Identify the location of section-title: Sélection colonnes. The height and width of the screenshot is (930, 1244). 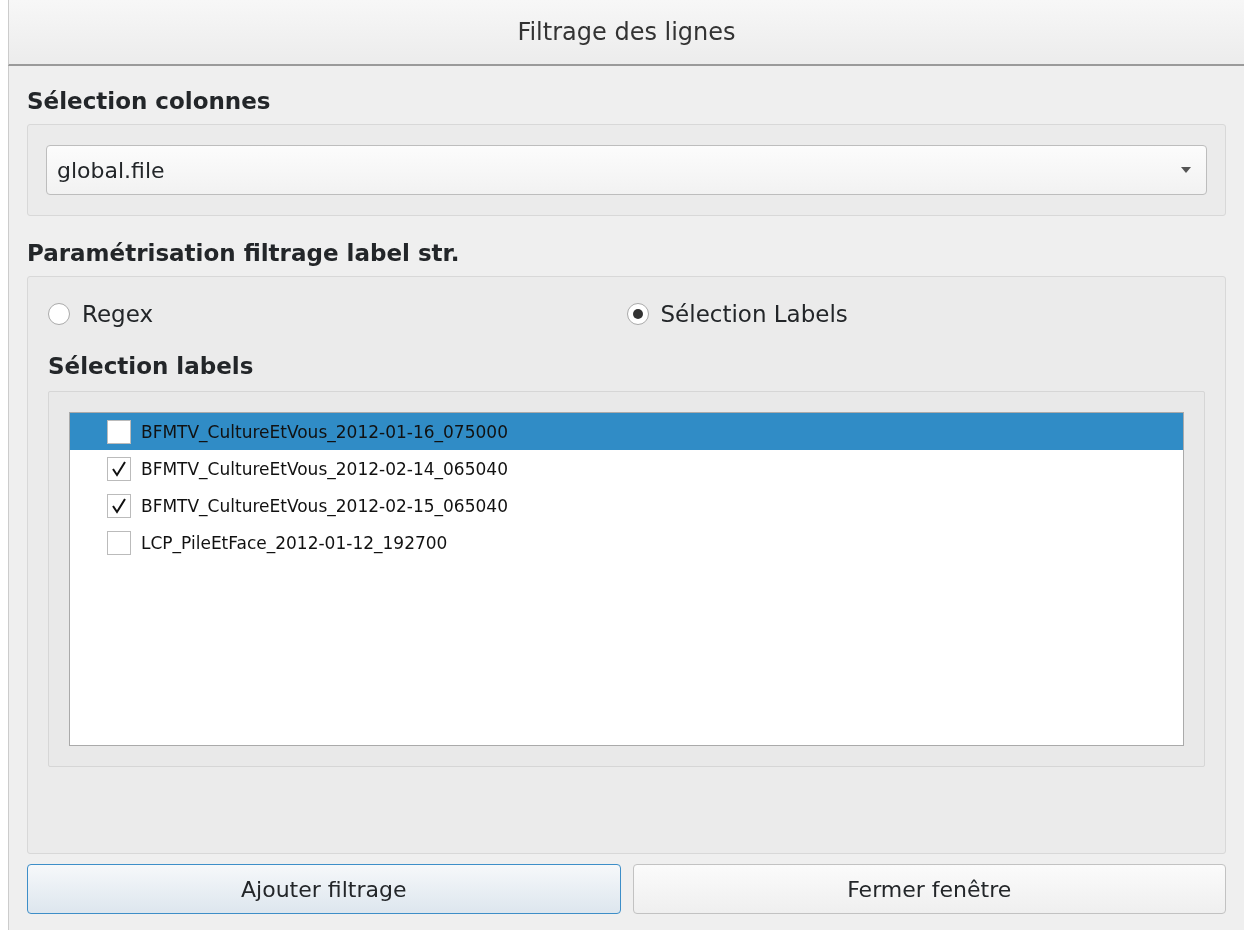
(149, 101).